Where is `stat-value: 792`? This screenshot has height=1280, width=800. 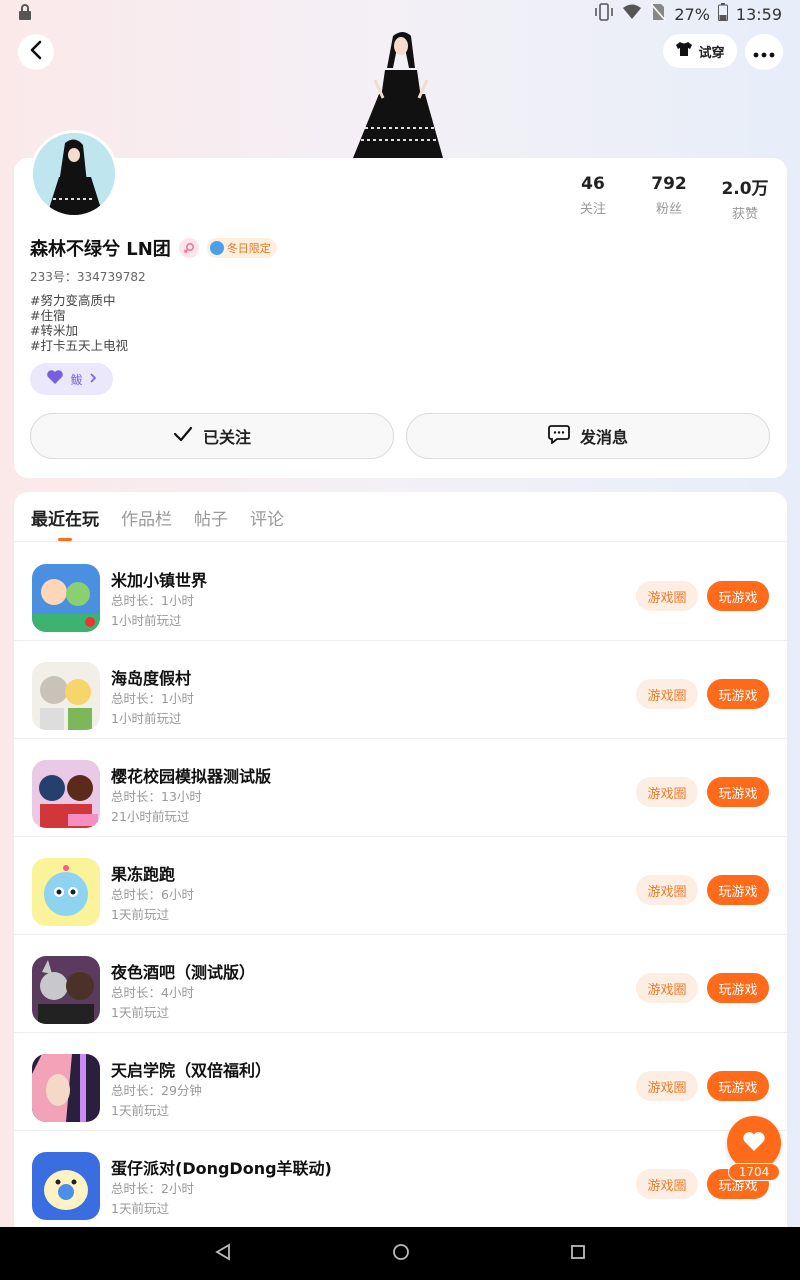
stat-value: 792 is located at coordinates (669, 184).